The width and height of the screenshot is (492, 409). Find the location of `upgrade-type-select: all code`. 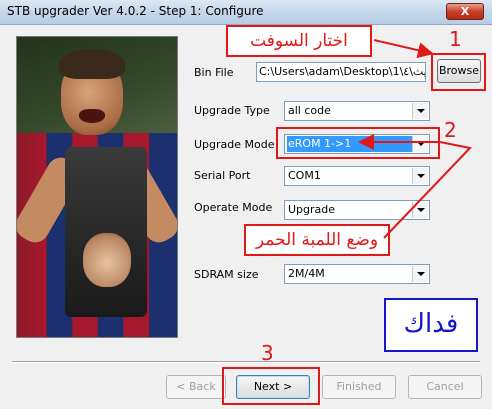

upgrade-type-select: all code is located at coordinates (357, 111).